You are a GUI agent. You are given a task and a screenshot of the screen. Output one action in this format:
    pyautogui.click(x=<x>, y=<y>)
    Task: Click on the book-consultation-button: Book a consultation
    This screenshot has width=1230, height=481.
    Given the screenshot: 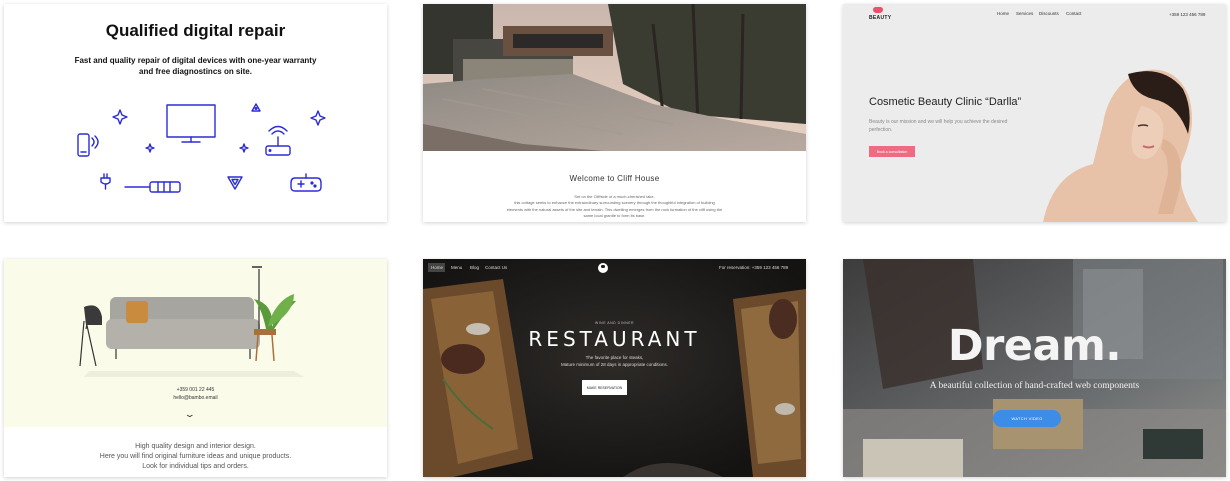 What is the action you would take?
    pyautogui.click(x=892, y=151)
    